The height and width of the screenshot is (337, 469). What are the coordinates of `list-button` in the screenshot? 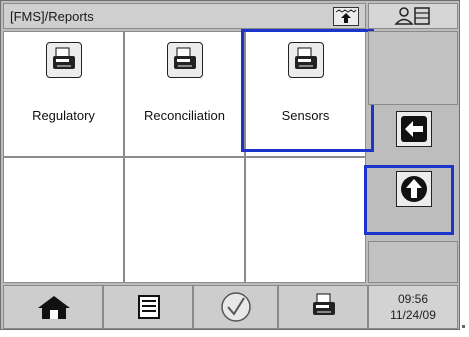 It's located at (148, 307).